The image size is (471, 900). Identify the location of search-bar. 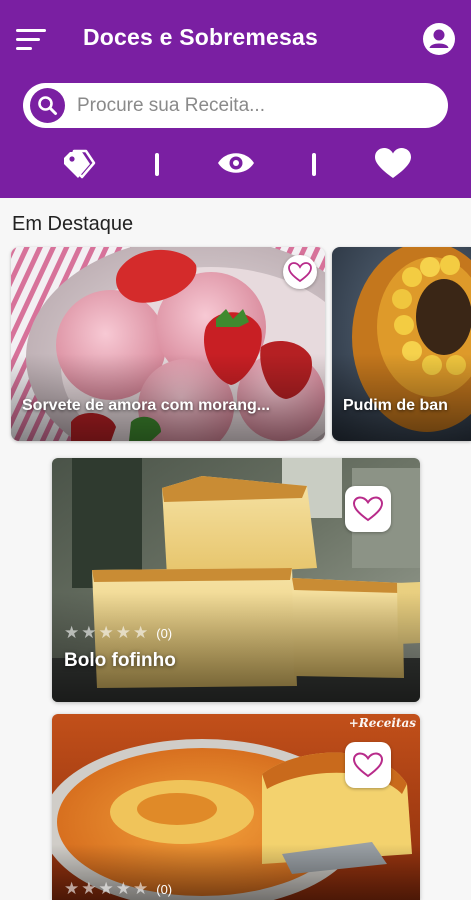
(235, 105).